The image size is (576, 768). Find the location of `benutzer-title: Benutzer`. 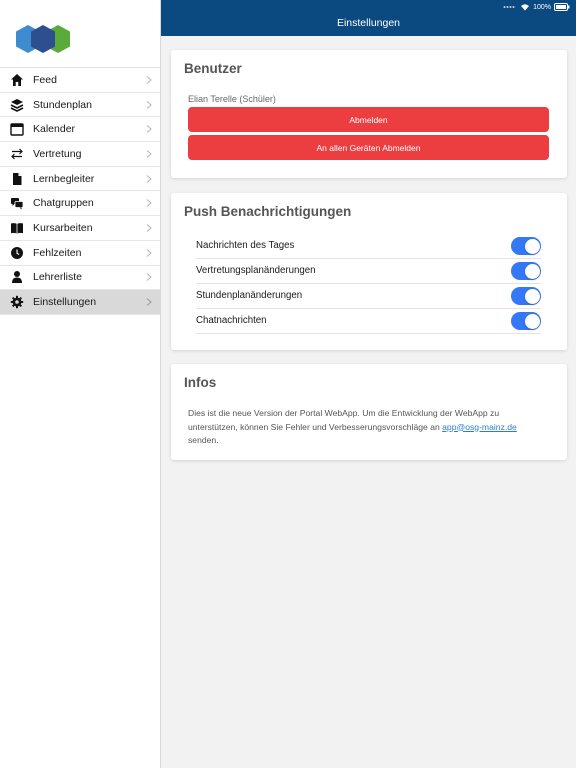

benutzer-title: Benutzer is located at coordinates (213, 68).